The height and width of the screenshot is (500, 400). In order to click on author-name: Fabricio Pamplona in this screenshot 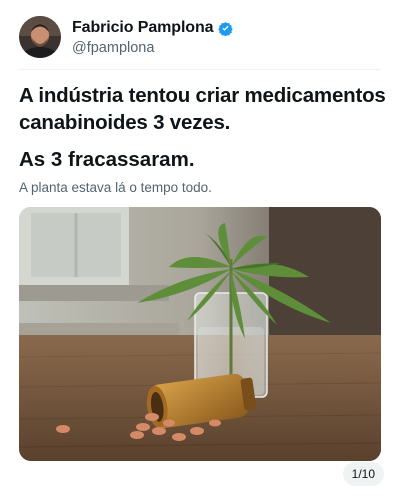, I will do `click(143, 28)`.